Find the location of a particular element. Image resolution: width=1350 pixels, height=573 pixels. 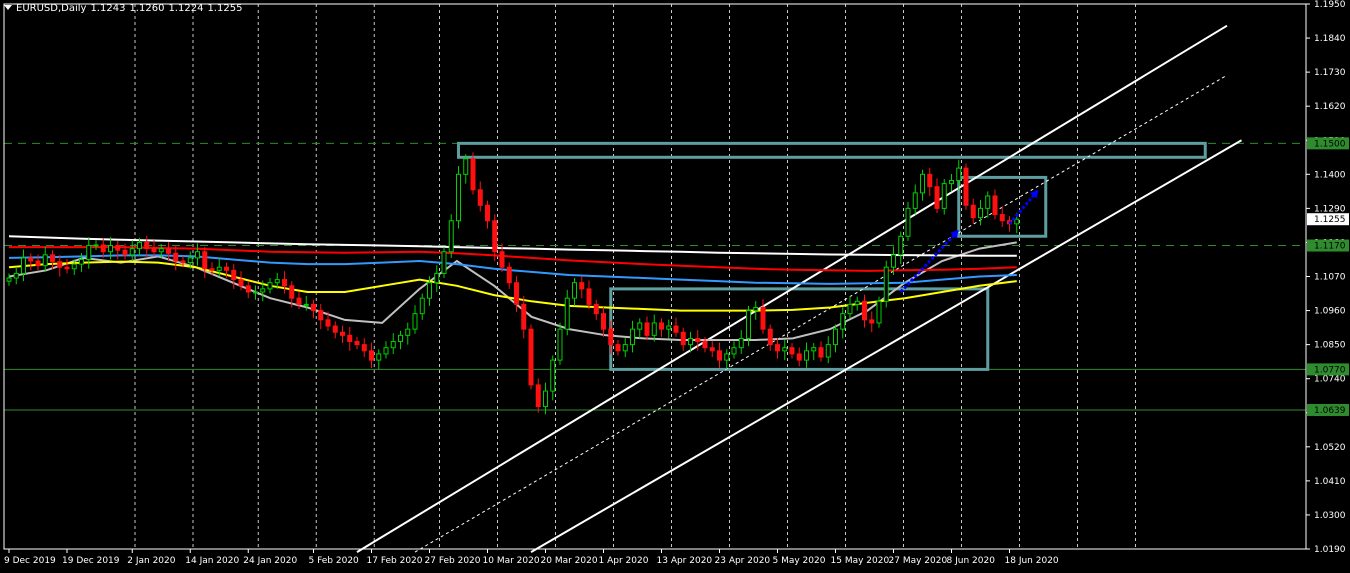

x-tick-label: 10 Mar 2020 is located at coordinates (511, 561).